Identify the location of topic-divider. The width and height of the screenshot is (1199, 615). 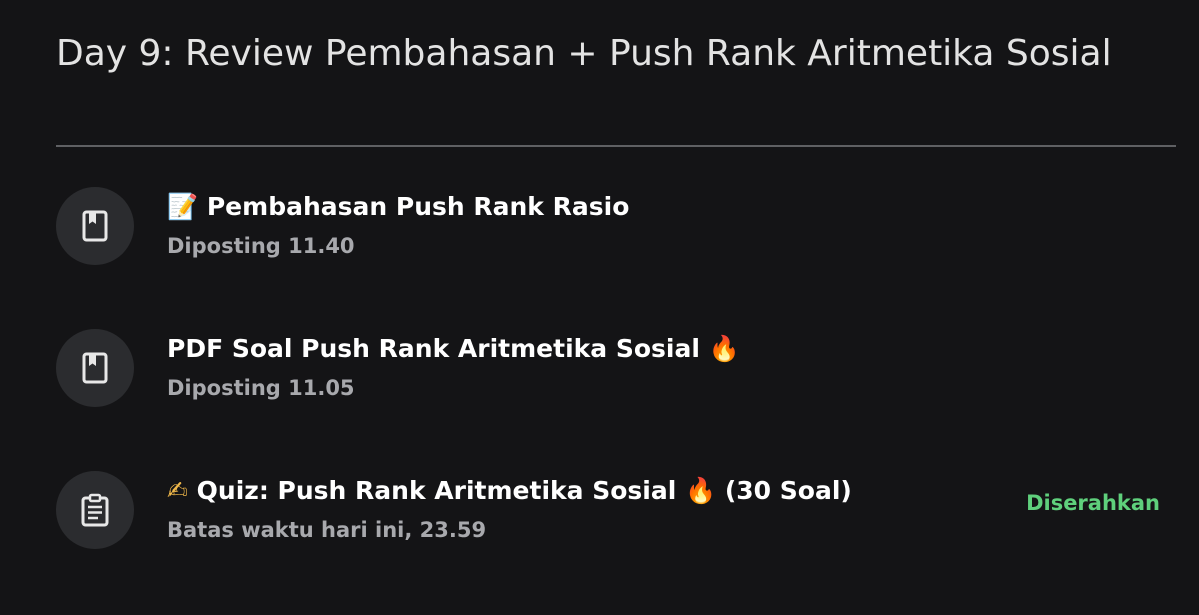
(616, 146).